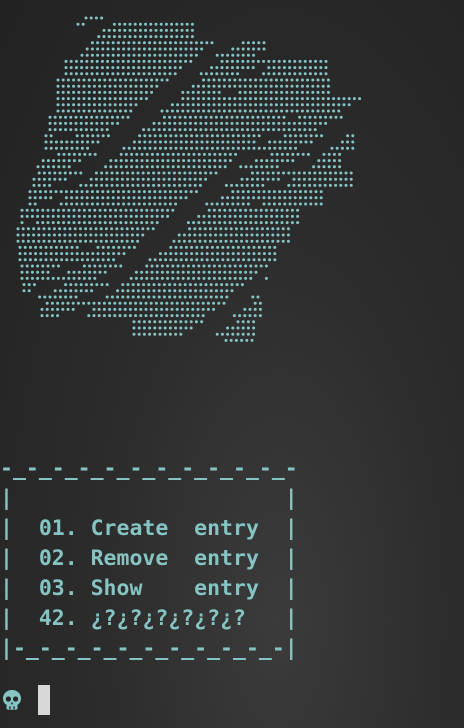 The height and width of the screenshot is (728, 464). What do you see at coordinates (44, 700) in the screenshot?
I see `text-cursor` at bounding box center [44, 700].